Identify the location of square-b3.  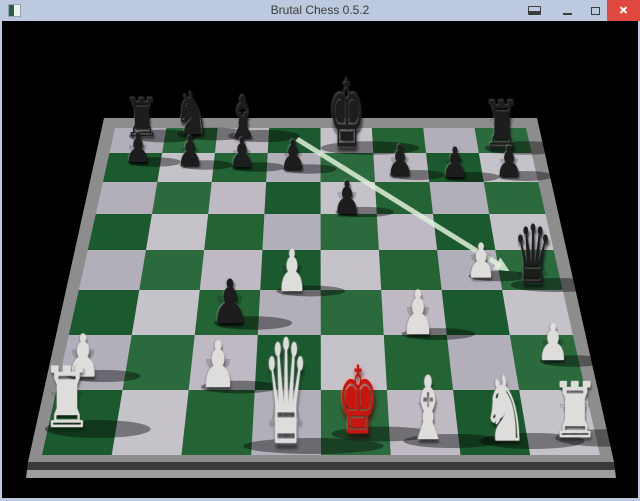
(165, 312).